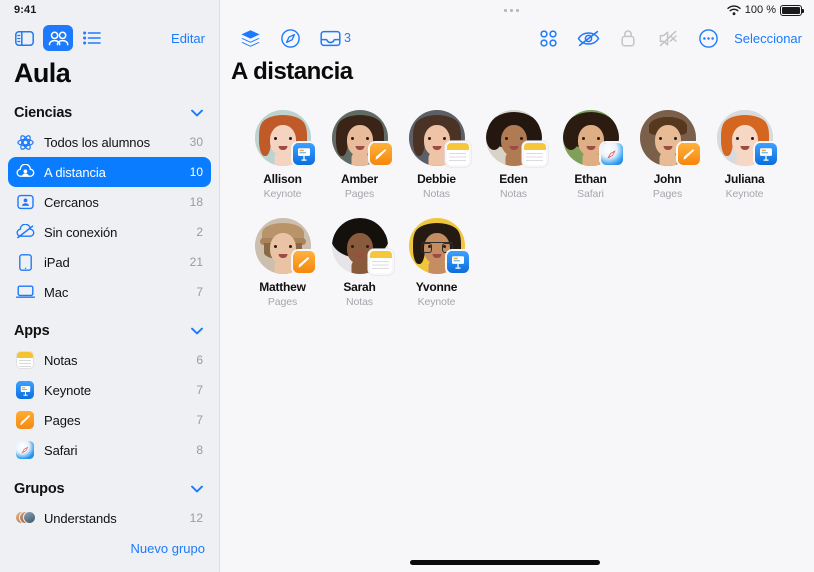 Image resolution: width=814 pixels, height=572 pixels. What do you see at coordinates (196, 202) in the screenshot?
I see `sidebar-item-count: 18` at bounding box center [196, 202].